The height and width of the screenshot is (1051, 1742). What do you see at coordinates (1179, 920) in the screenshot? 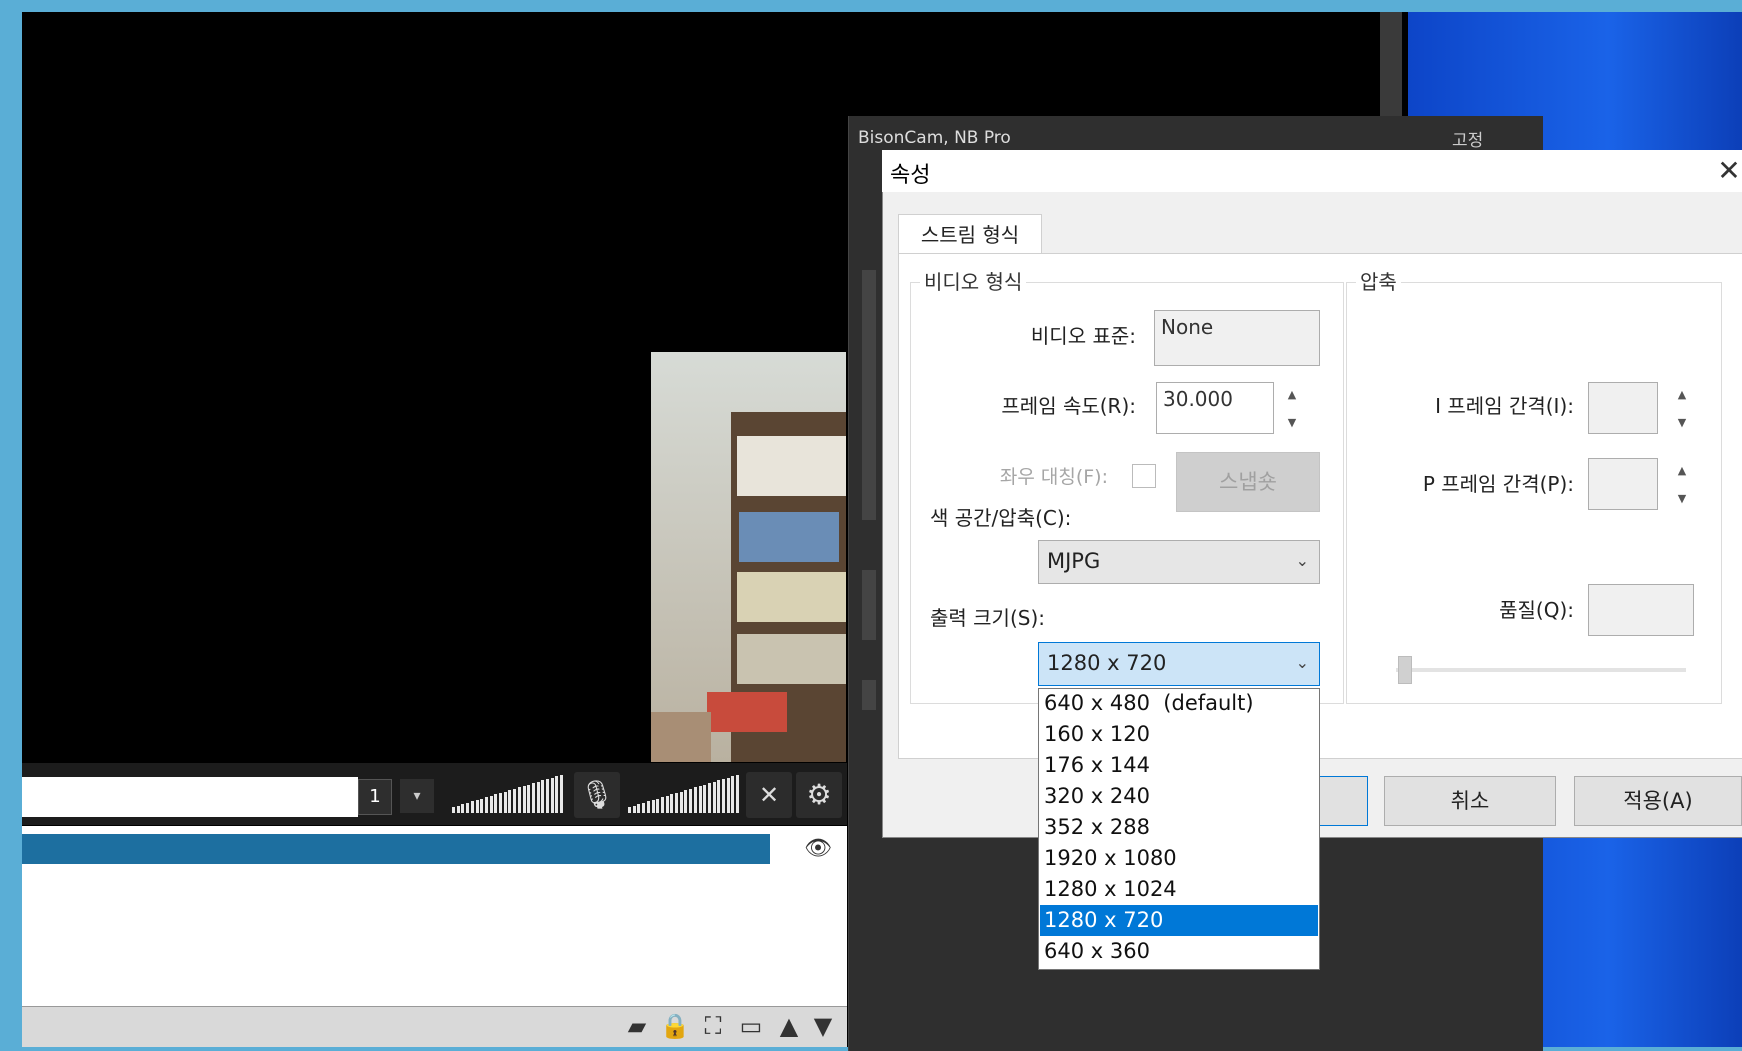
I see `dropdown-option-selected: 1280 x 720` at bounding box center [1179, 920].